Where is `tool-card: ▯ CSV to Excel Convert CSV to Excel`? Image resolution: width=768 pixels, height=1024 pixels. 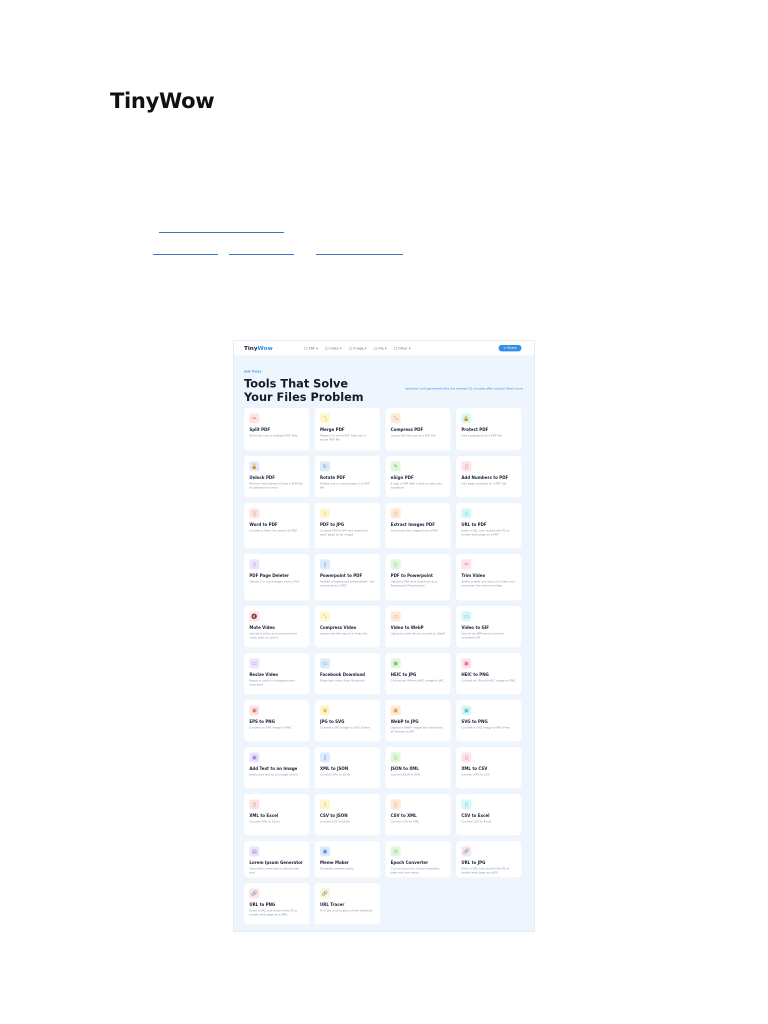 tool-card: ▯ CSV to Excel Convert CSV to Excel is located at coordinates (488, 814).